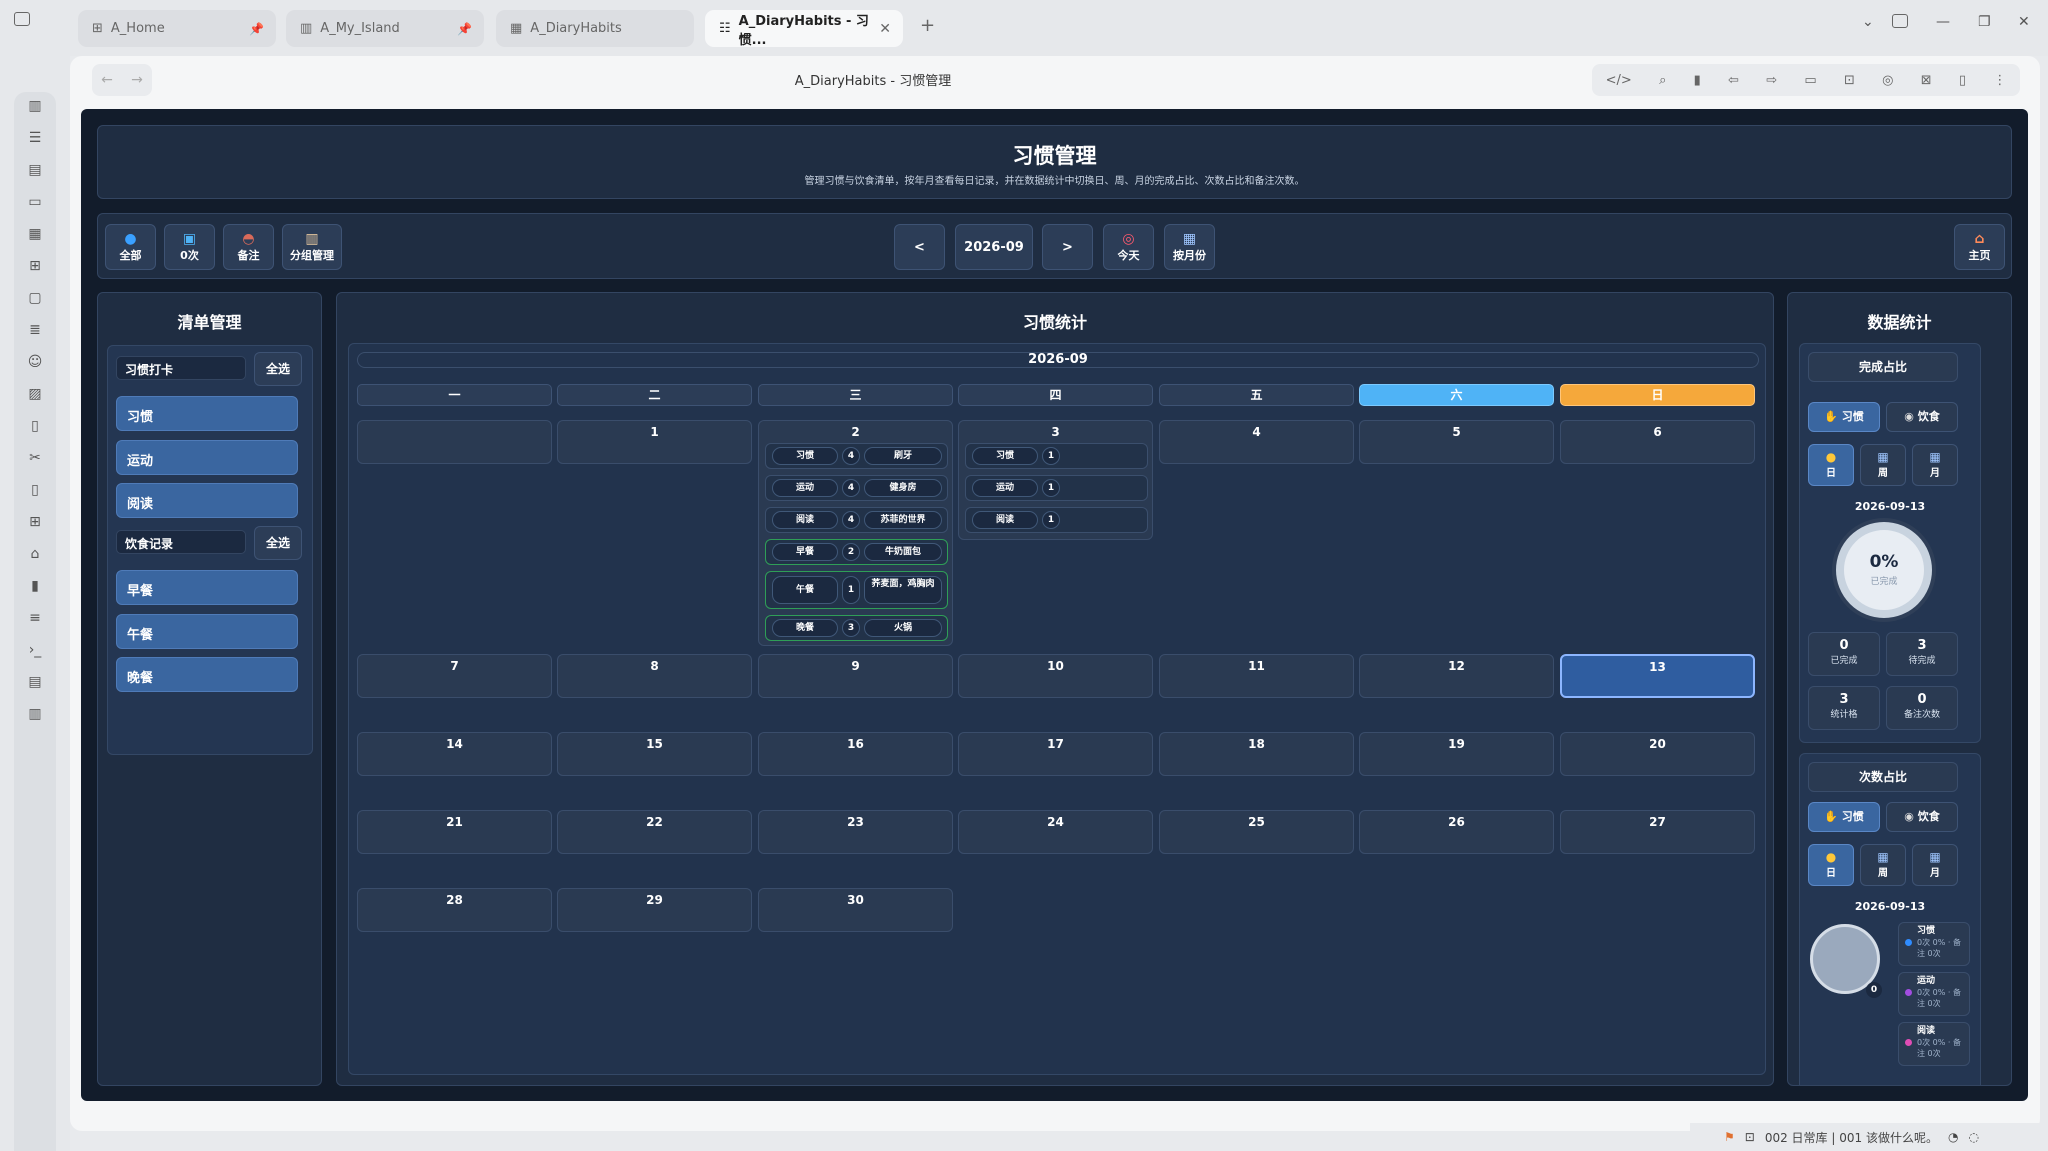 This screenshot has height=1151, width=2048. What do you see at coordinates (2024, 22) in the screenshot?
I see `close-window-icon: ✕` at bounding box center [2024, 22].